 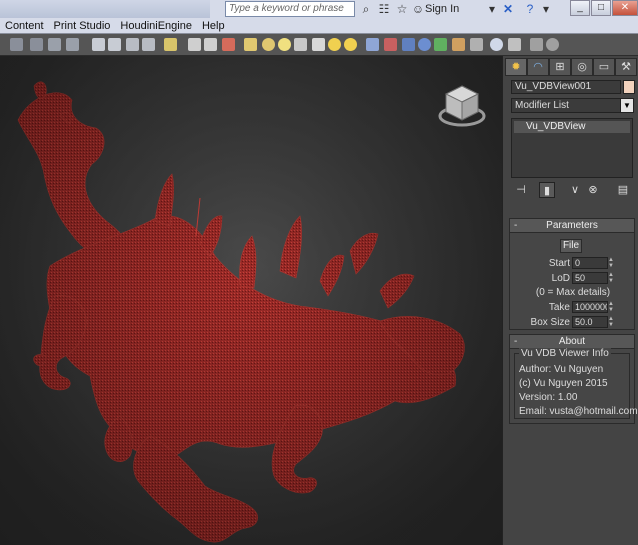 I want to click on object-name-field: Vu_VDBView001, so click(x=566, y=87).